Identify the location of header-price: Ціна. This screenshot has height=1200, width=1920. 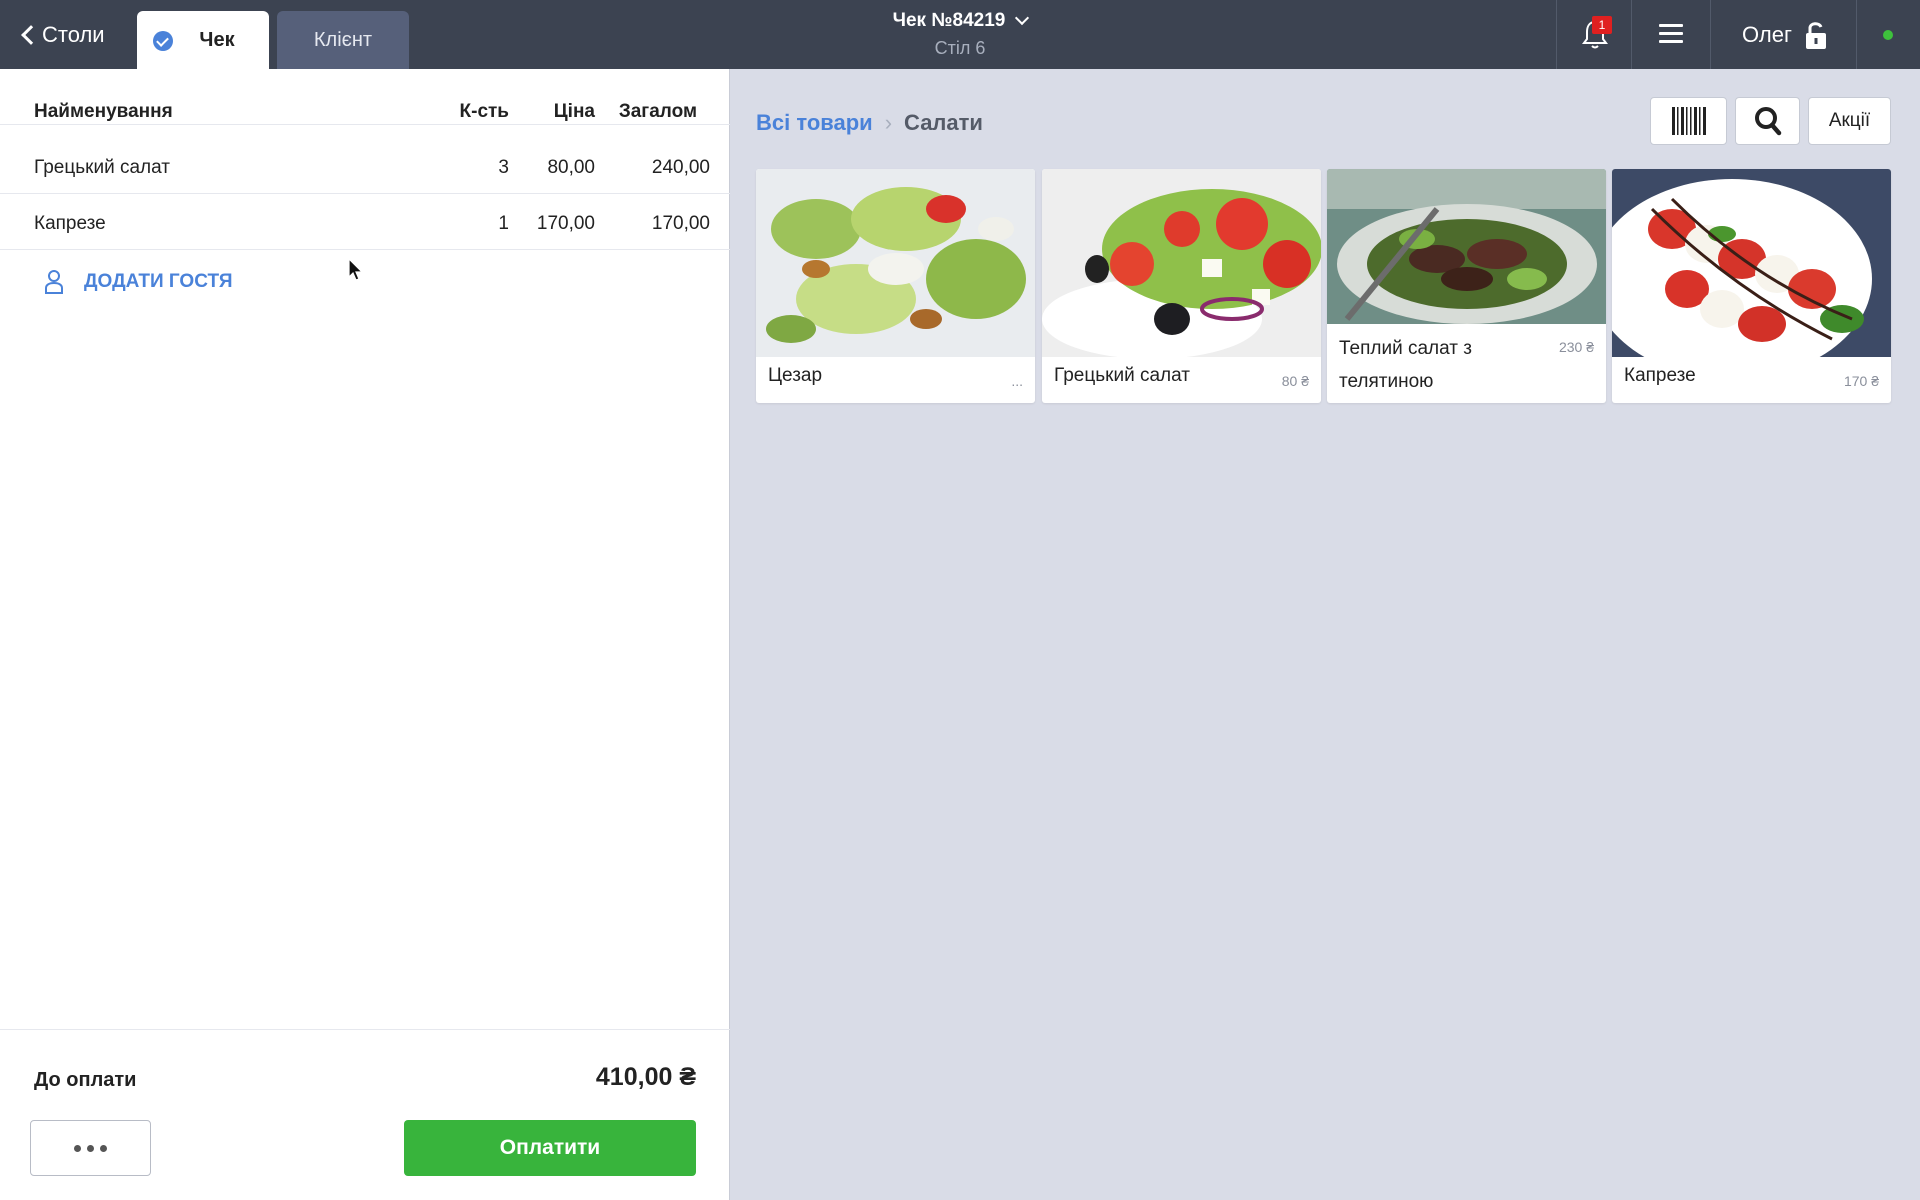
(574, 111).